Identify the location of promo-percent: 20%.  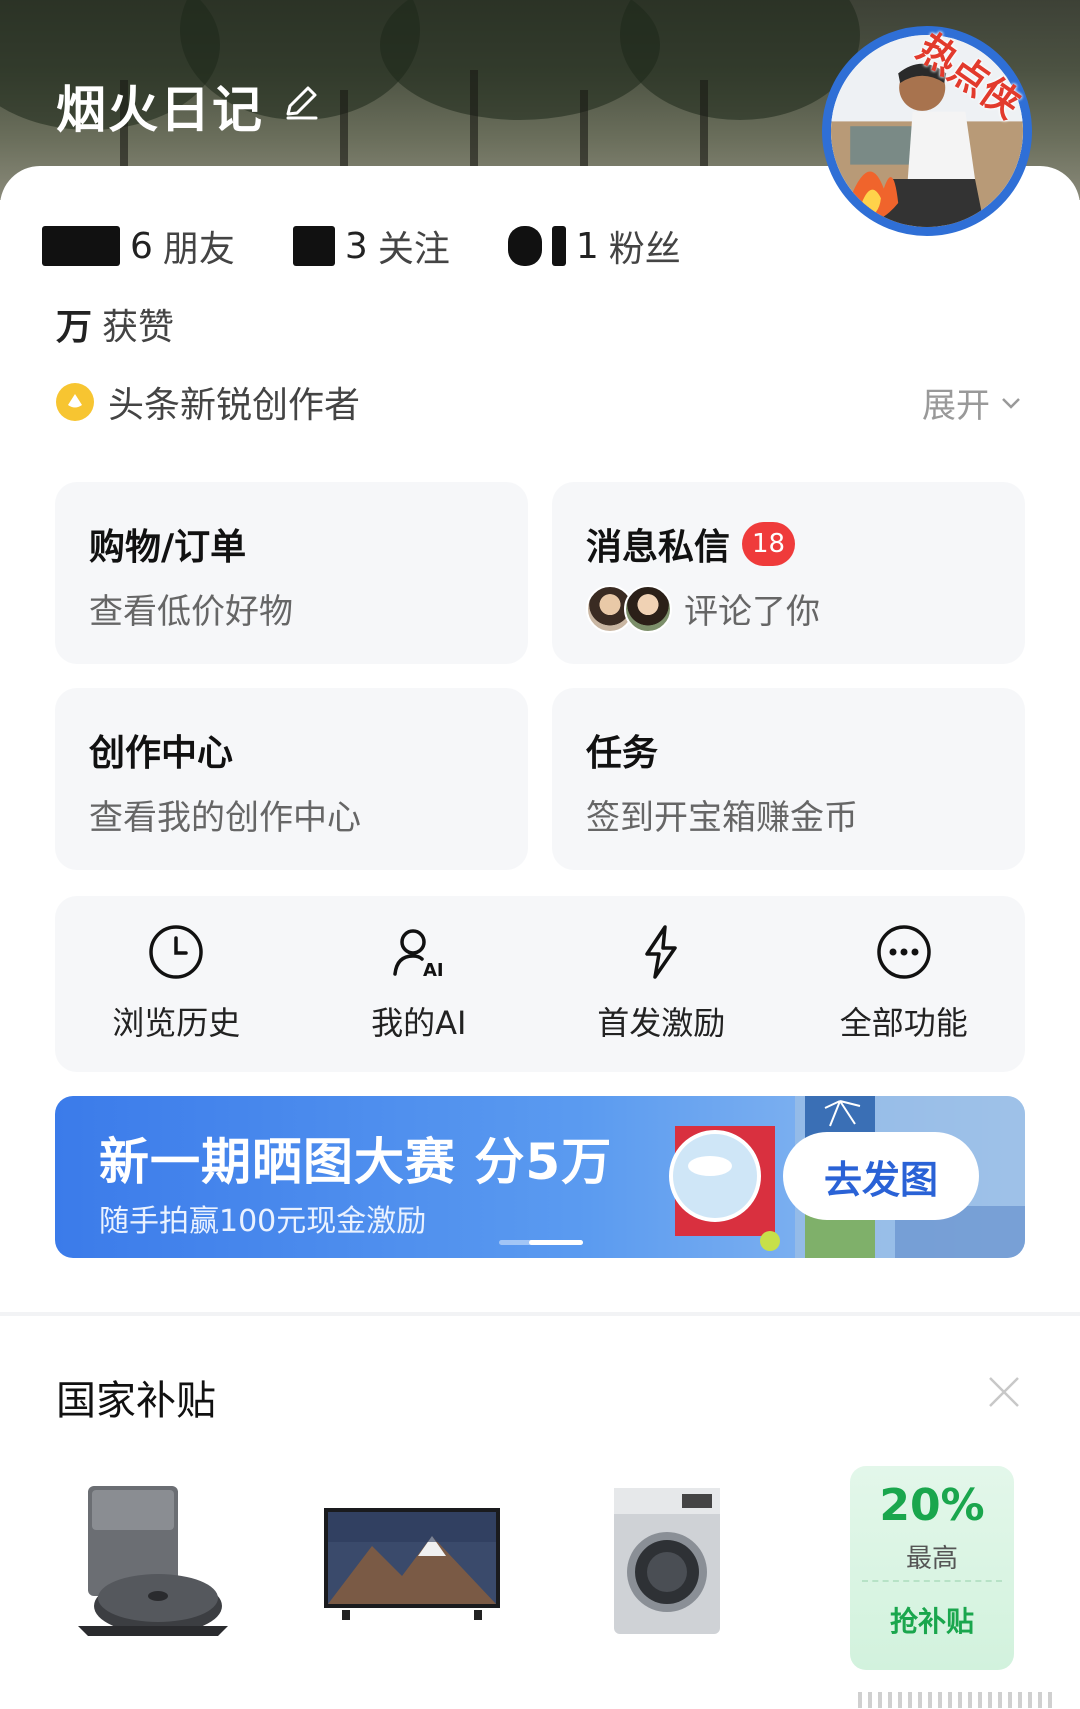
(932, 1505).